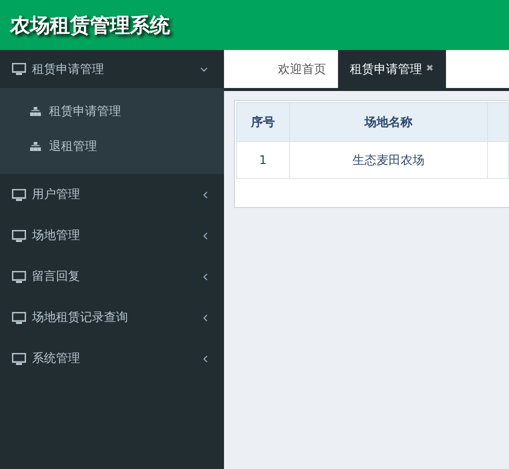 The height and width of the screenshot is (469, 509). What do you see at coordinates (389, 122) in the screenshot?
I see `column-header: 场地名称` at bounding box center [389, 122].